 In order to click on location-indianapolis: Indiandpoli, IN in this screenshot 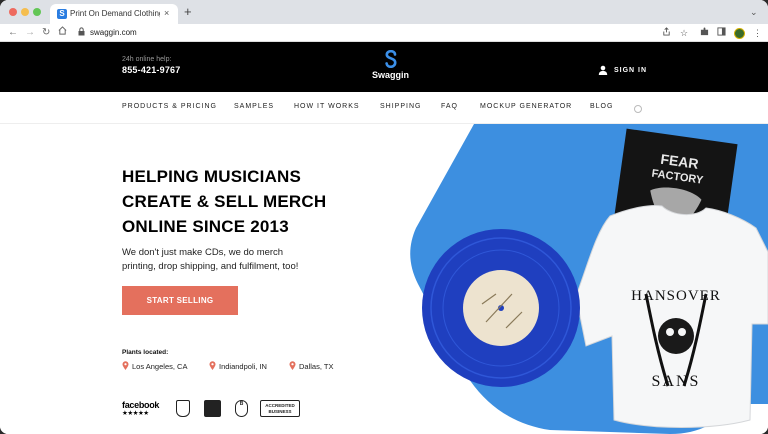, I will do `click(238, 366)`.